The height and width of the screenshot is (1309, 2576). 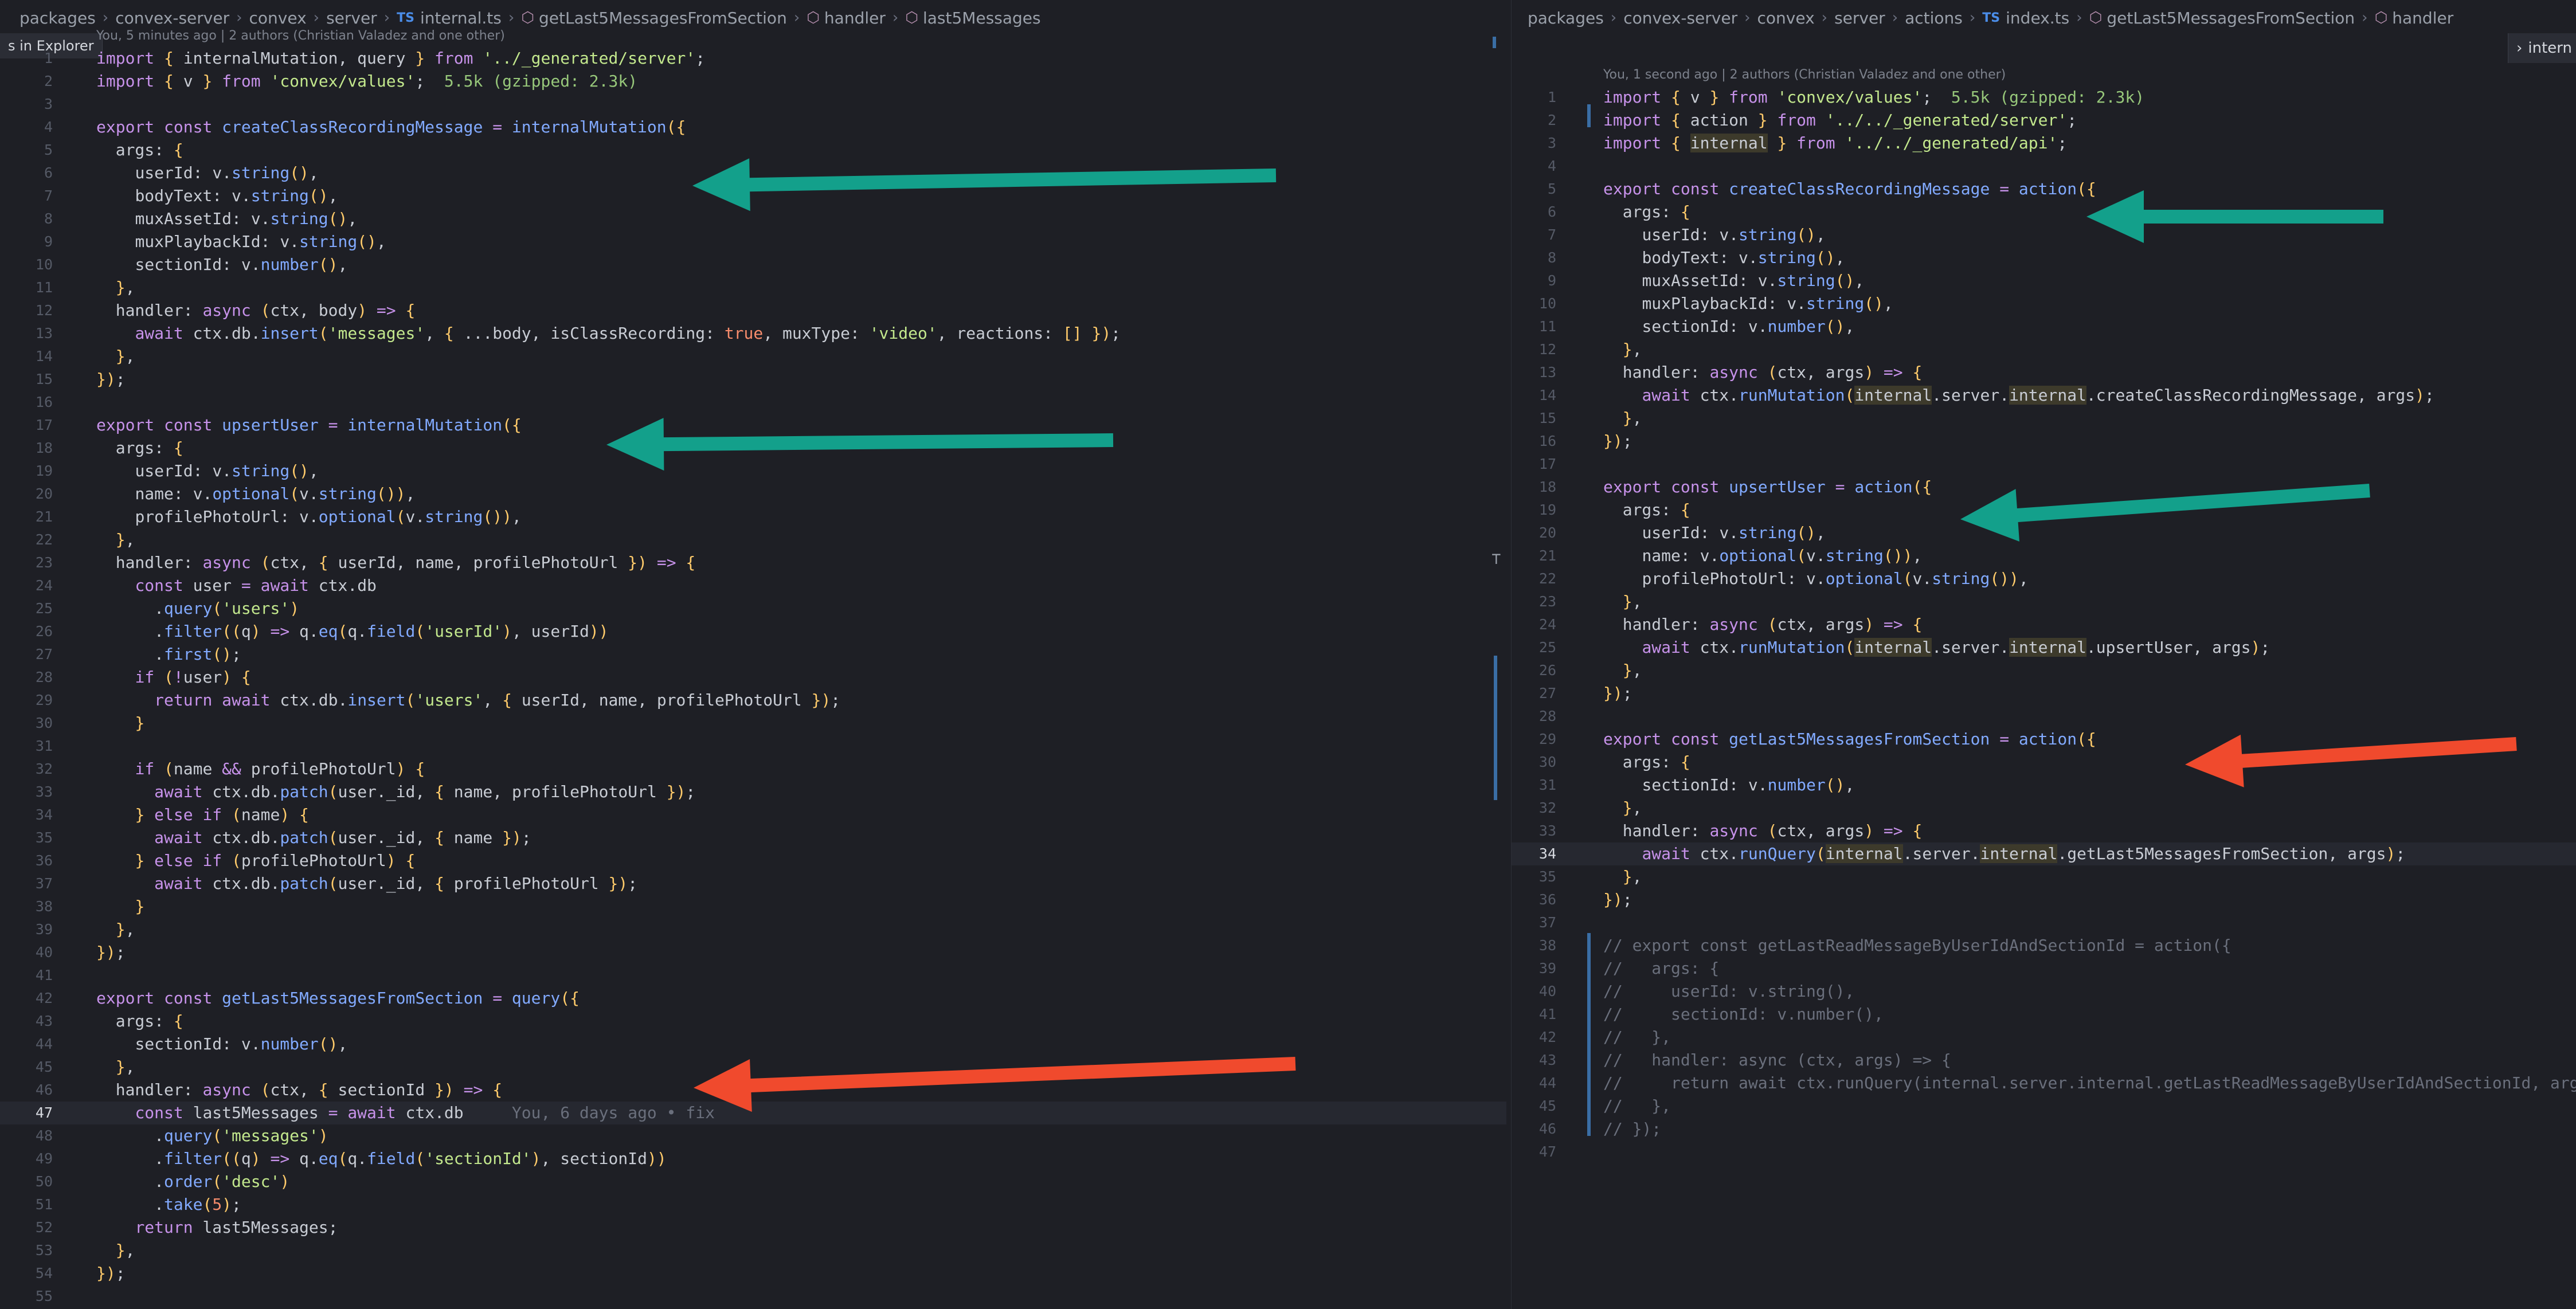 What do you see at coordinates (2044, 419) in the screenshot?
I see `code-line: 15 },` at bounding box center [2044, 419].